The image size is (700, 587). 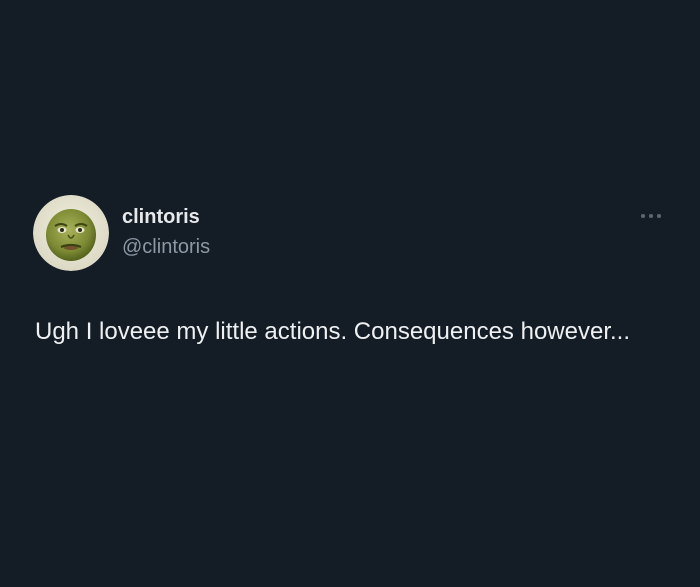 I want to click on user-handle: @clintoris, so click(x=166, y=247).